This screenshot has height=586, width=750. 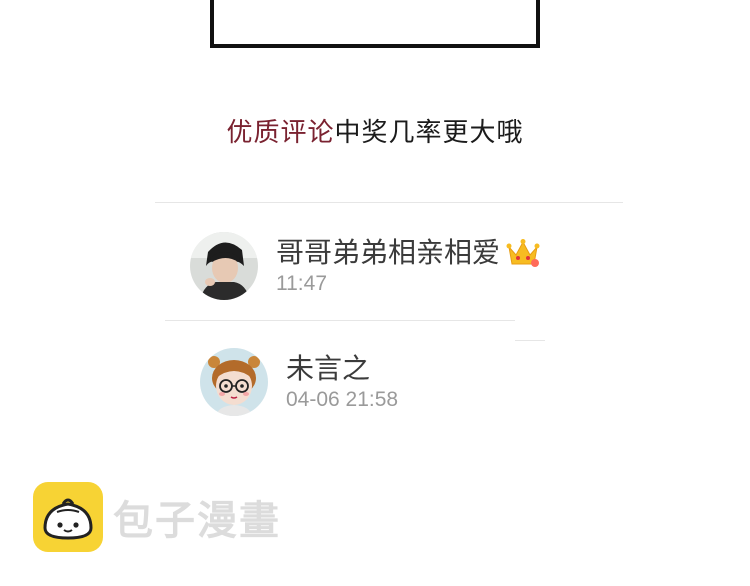 I want to click on watermark: 包子漫畫, so click(x=157, y=517).